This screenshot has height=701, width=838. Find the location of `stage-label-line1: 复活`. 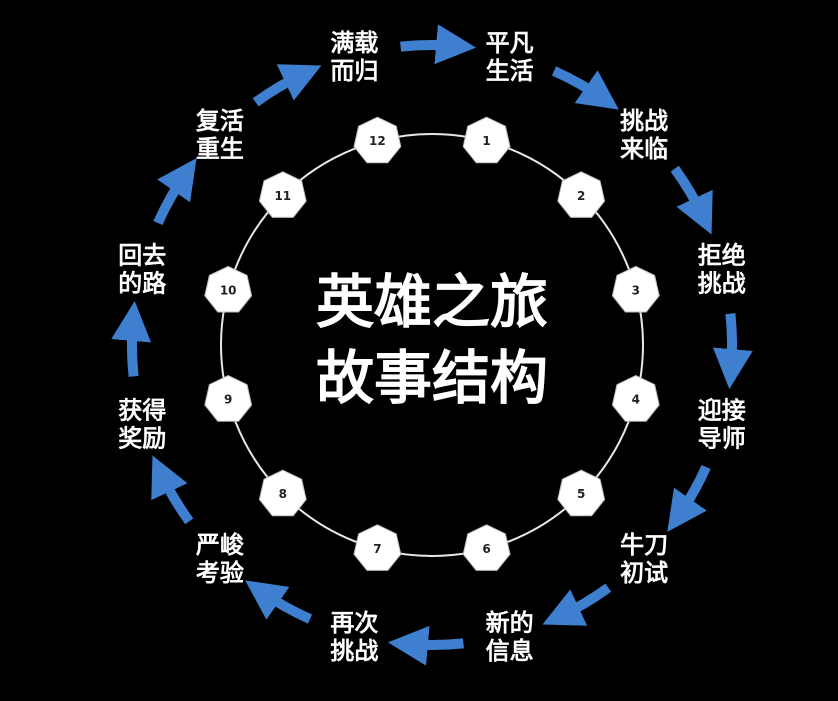

stage-label-line1: 复活 is located at coordinates (219, 121).